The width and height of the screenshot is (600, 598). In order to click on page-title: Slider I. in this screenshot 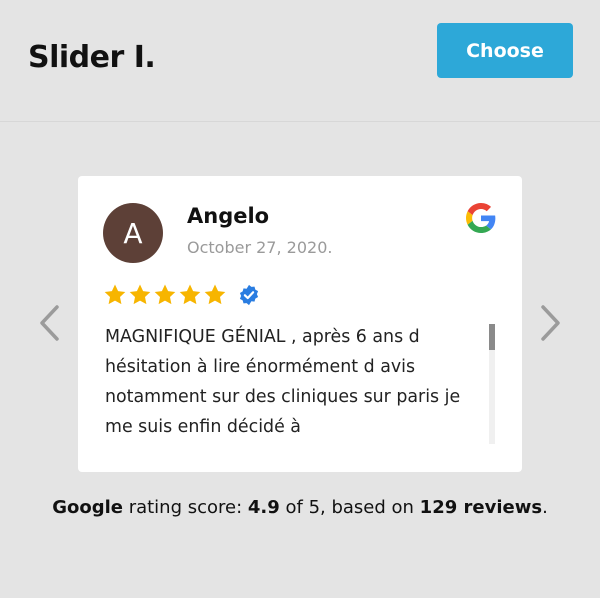, I will do `click(92, 57)`.